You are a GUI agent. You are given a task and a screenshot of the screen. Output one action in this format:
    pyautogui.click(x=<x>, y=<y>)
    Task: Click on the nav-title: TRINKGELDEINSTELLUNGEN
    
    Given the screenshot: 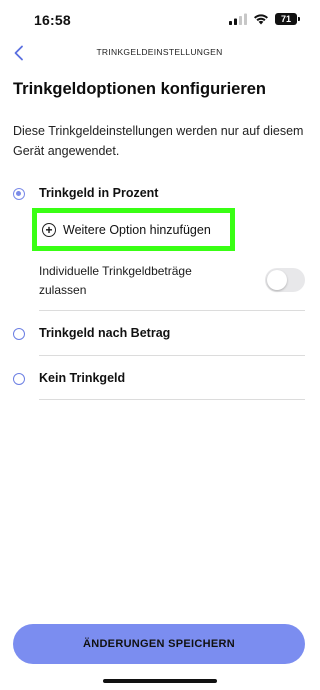 What is the action you would take?
    pyautogui.click(x=159, y=52)
    